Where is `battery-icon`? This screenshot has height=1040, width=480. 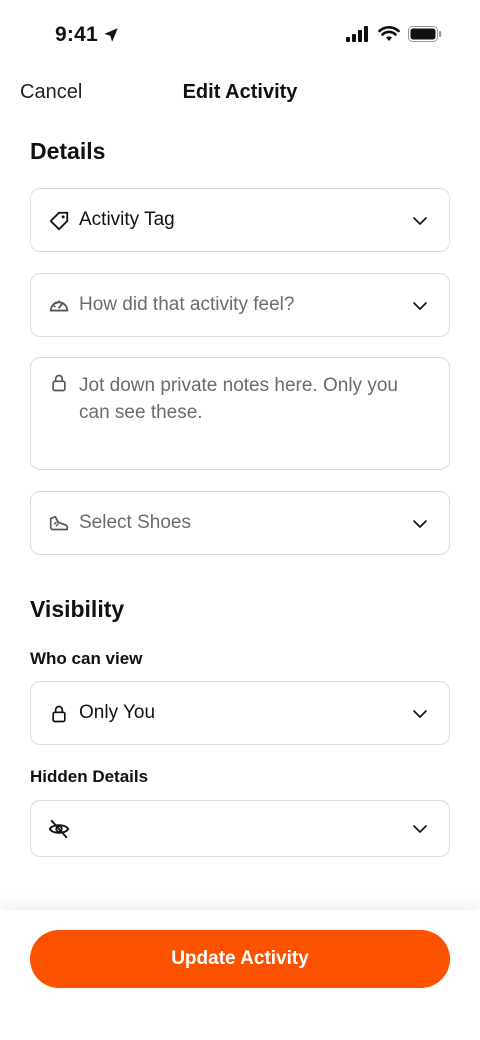 battery-icon is located at coordinates (425, 34).